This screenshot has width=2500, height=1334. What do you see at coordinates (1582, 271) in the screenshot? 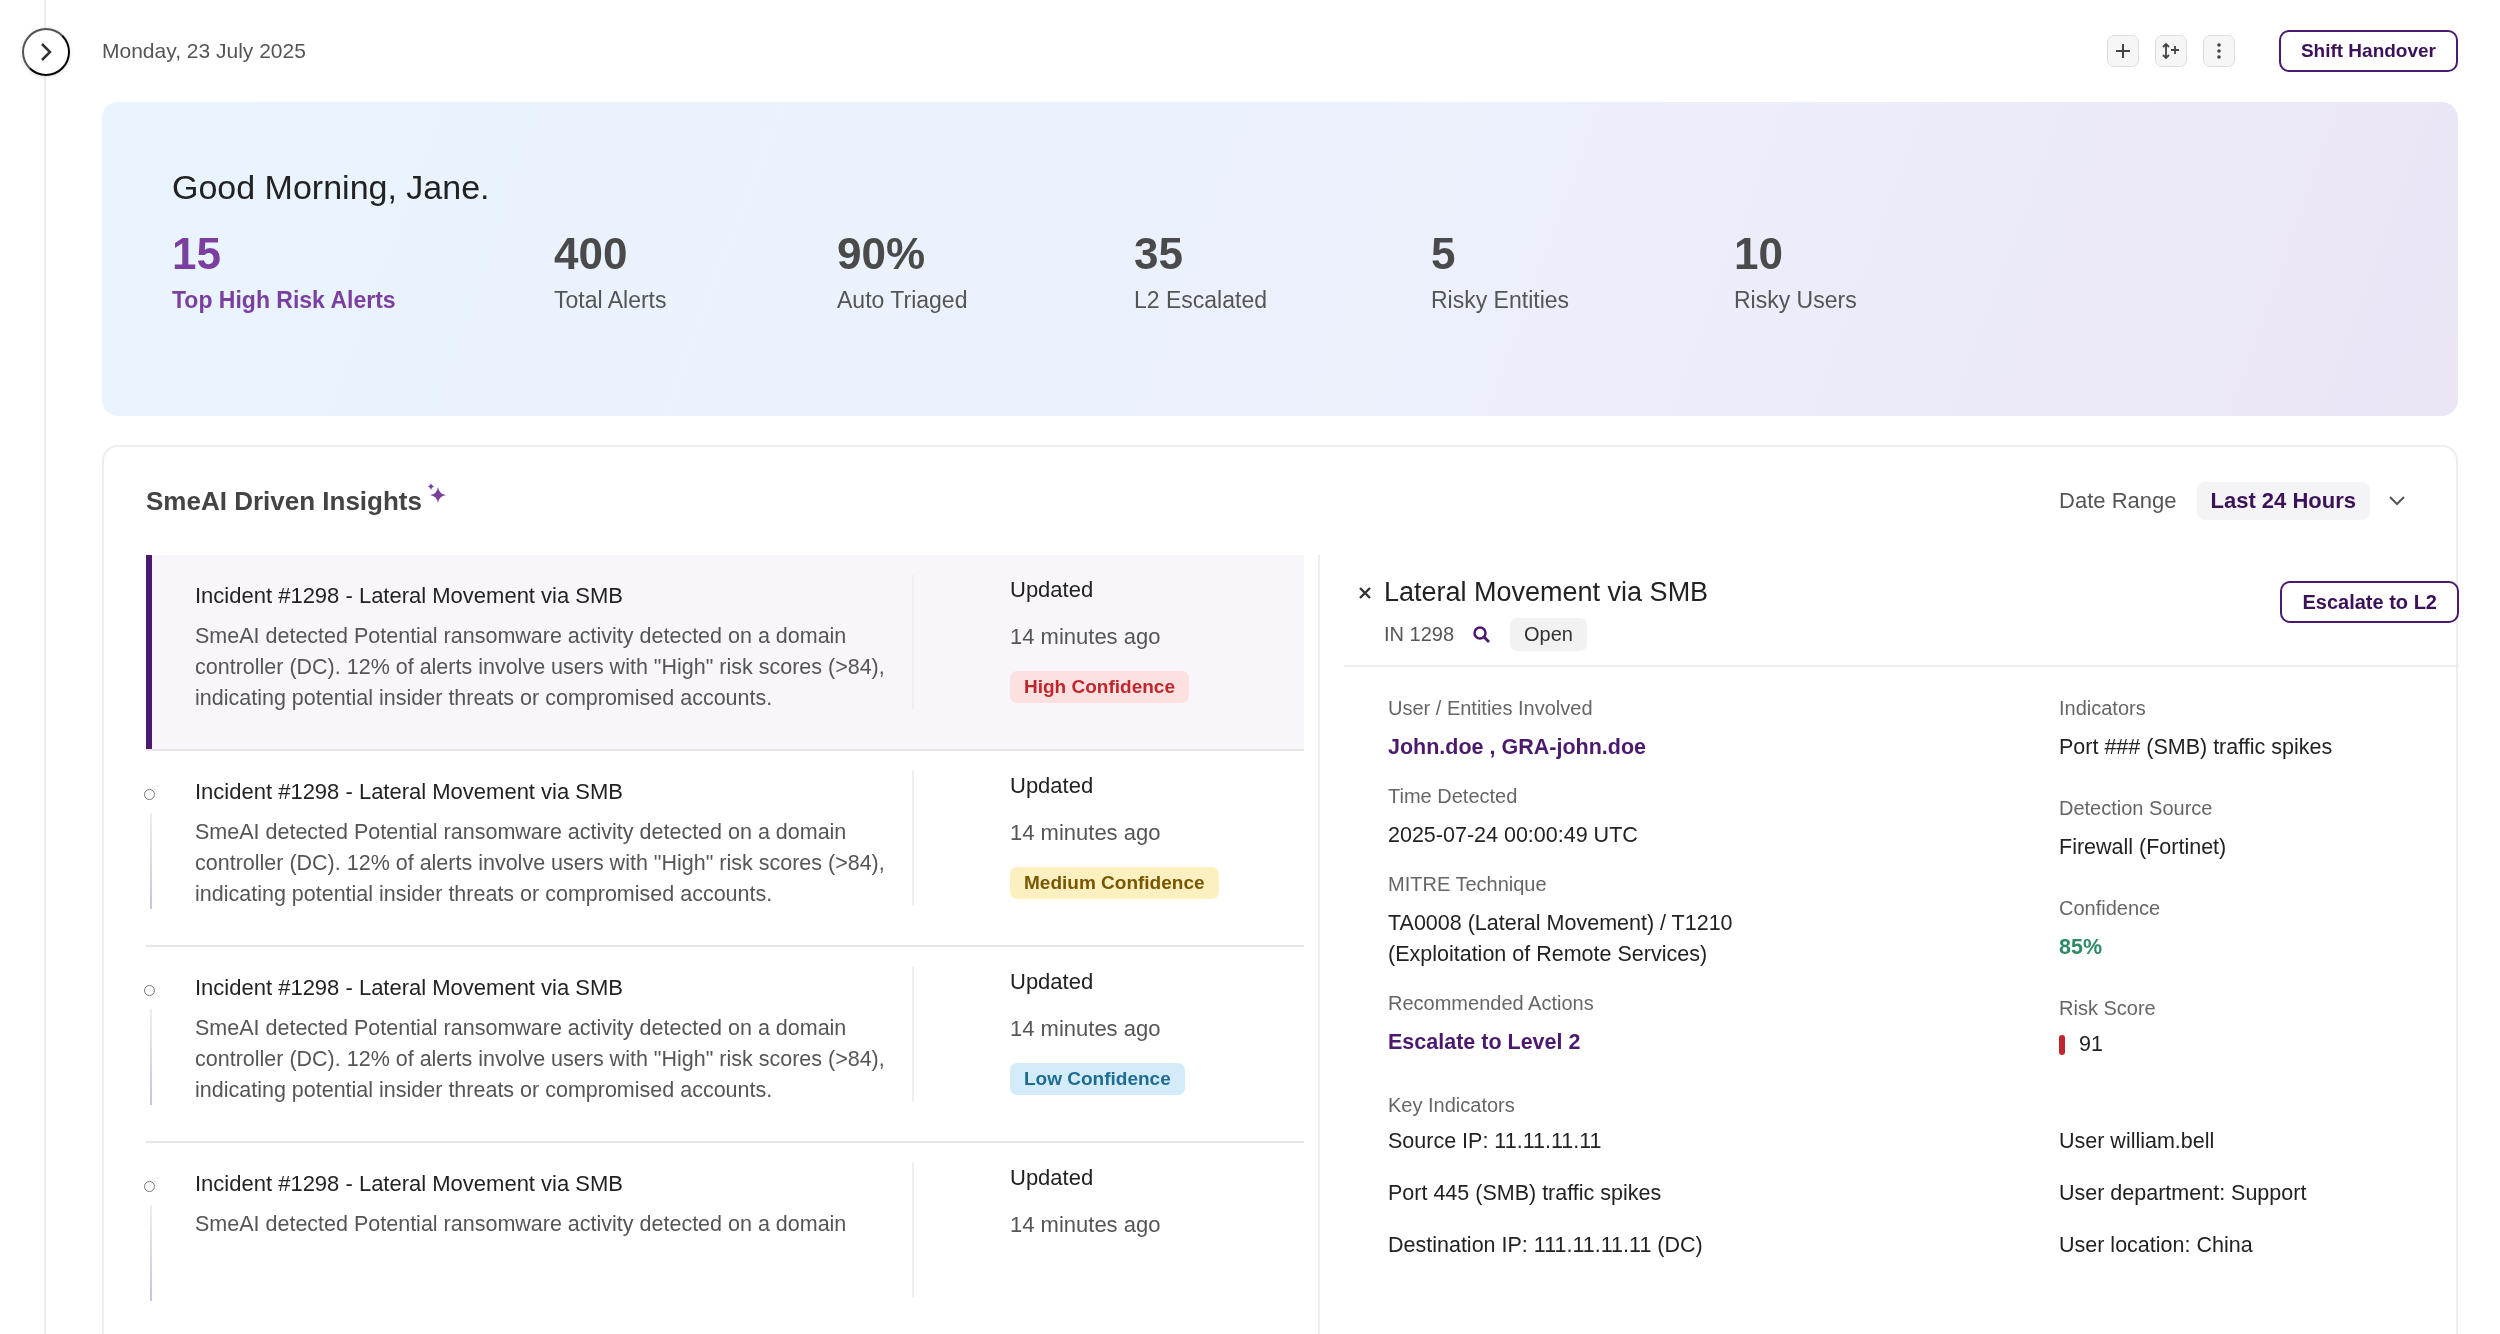
I see `stat-tile: 5 Risky Entities` at bounding box center [1582, 271].